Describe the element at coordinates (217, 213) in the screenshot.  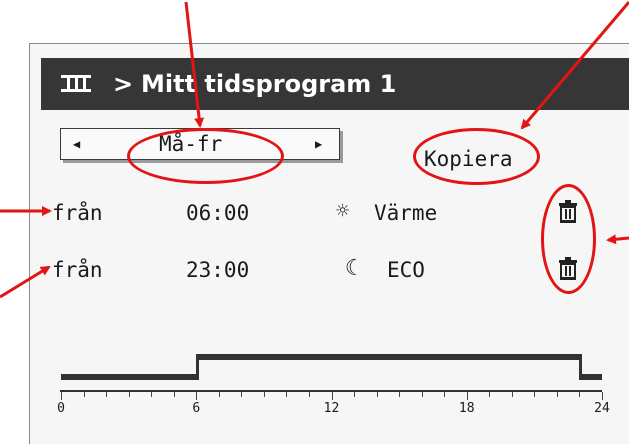
I see `switch-time: 06:00` at that location.